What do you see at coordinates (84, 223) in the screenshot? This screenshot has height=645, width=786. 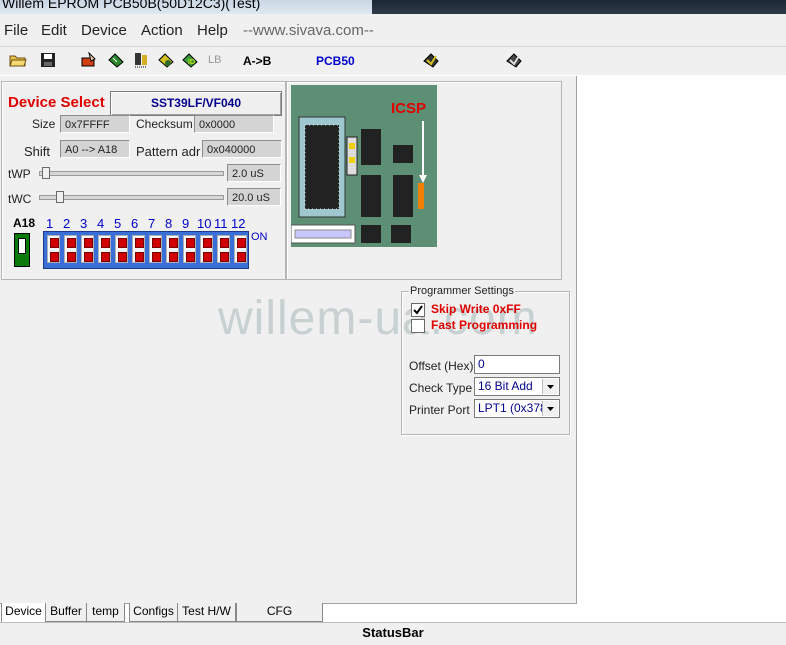 I see `dip-number: 3` at bounding box center [84, 223].